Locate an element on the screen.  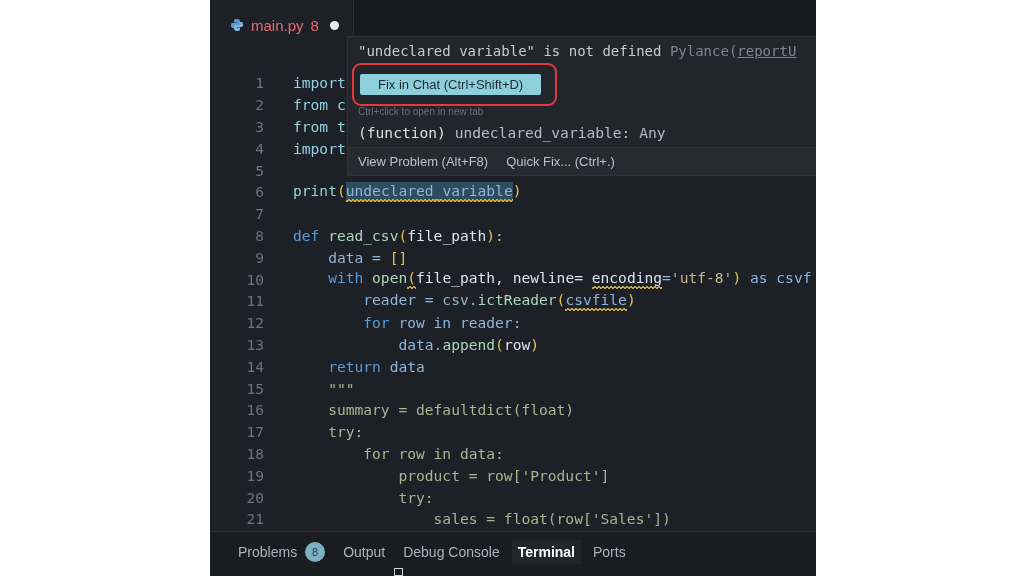
signature-text: (function) undeclared_variable: Any is located at coordinates (512, 133).